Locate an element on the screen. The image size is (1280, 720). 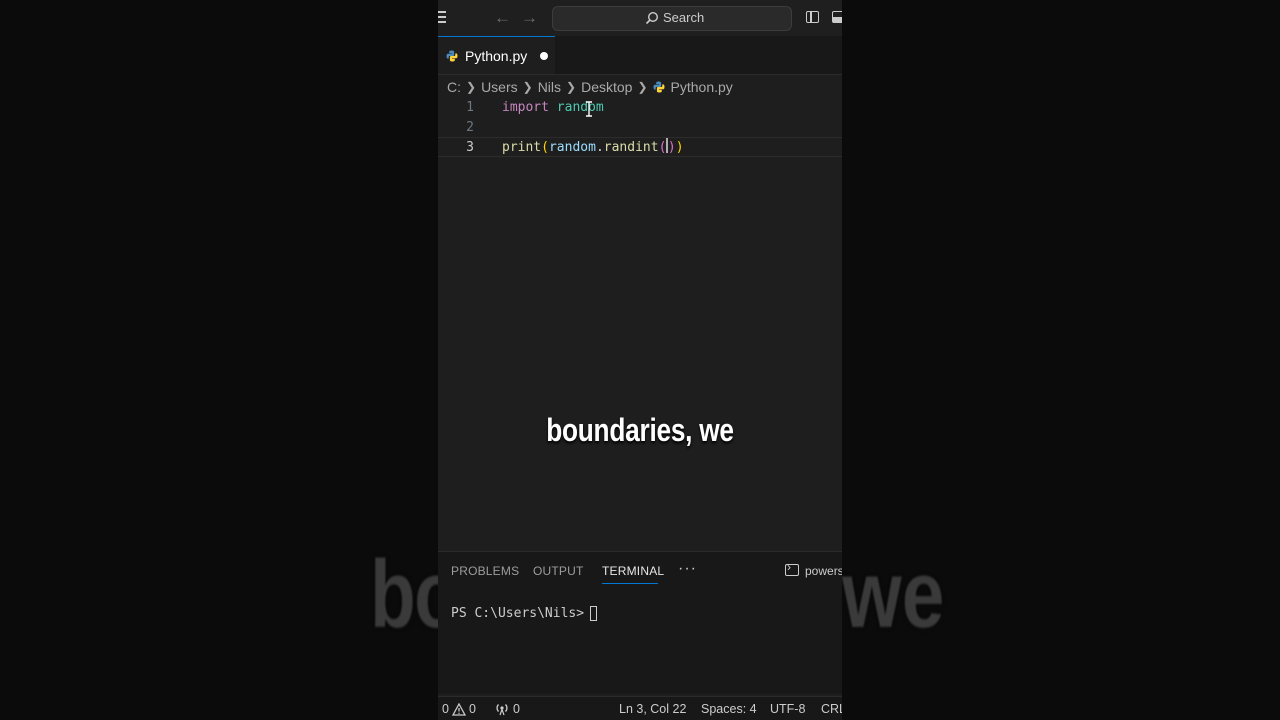
toggle-sidebar-icon is located at coordinates (812, 17).